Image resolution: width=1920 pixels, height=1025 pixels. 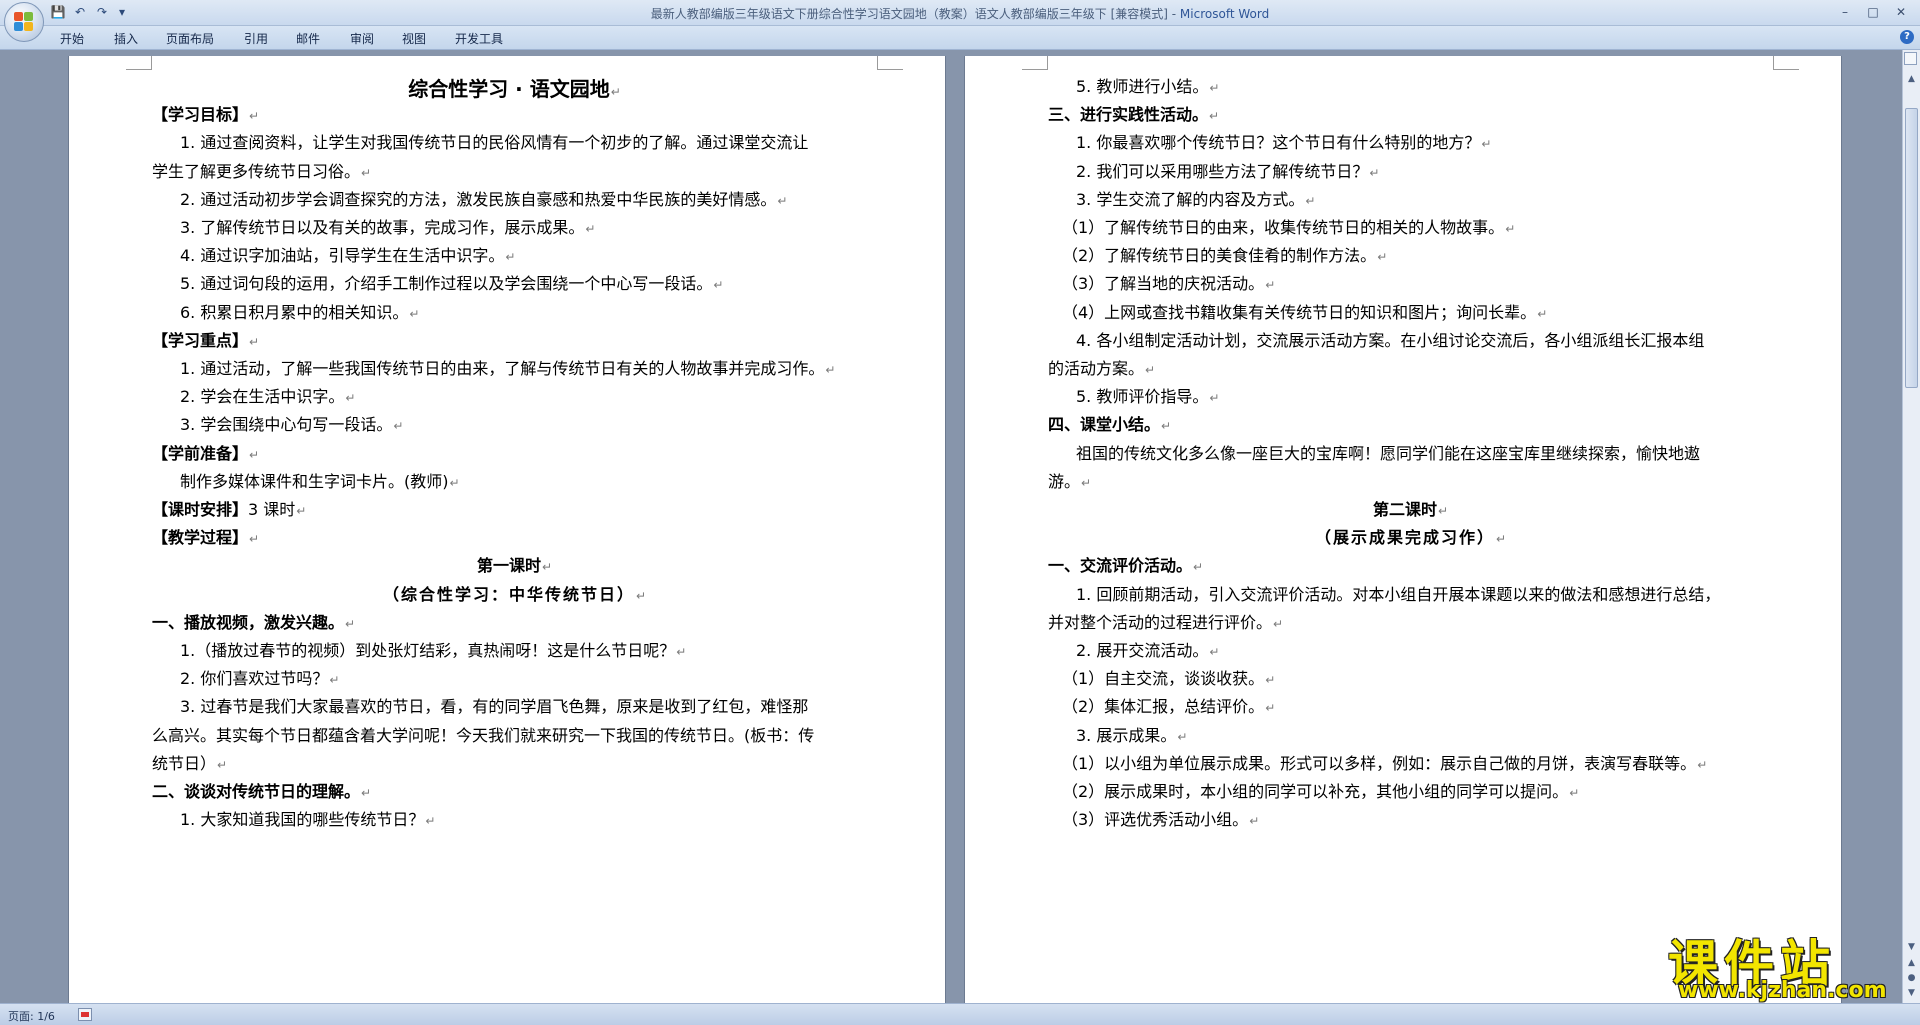 What do you see at coordinates (1101, 367) in the screenshot?
I see `document-line: 的活动方案。↵` at bounding box center [1101, 367].